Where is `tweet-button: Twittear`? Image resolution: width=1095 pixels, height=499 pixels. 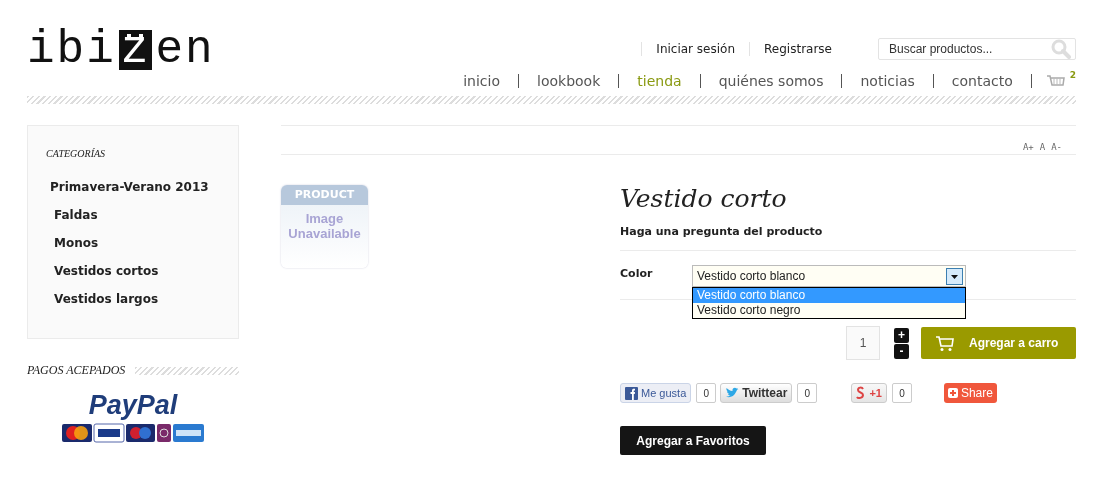 tweet-button: Twittear is located at coordinates (756, 393).